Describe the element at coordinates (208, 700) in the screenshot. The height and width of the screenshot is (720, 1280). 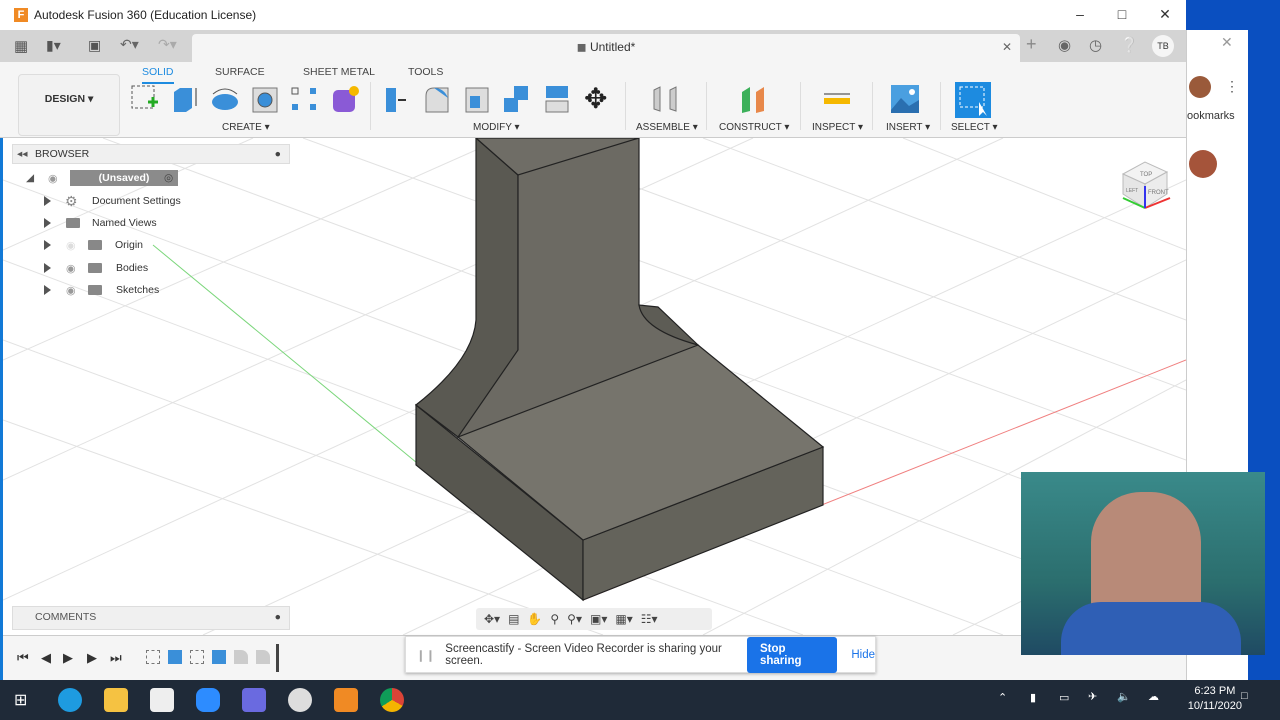
I see `zoom-app-icon` at that location.